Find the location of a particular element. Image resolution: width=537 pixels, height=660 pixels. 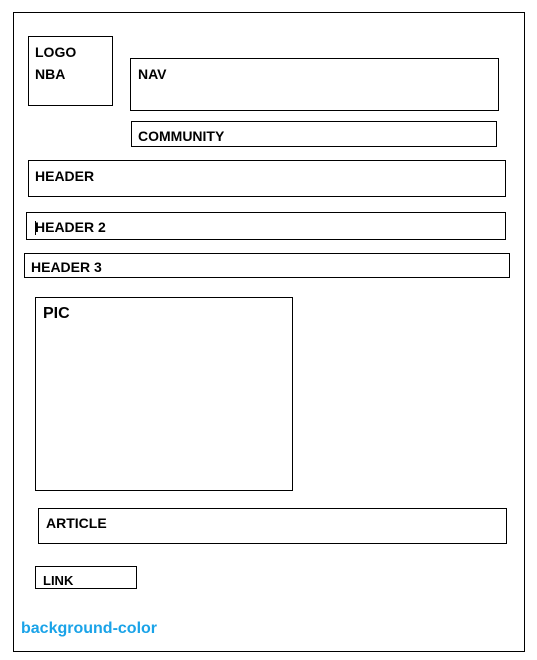

community-box: COMMUNITY is located at coordinates (314, 134).